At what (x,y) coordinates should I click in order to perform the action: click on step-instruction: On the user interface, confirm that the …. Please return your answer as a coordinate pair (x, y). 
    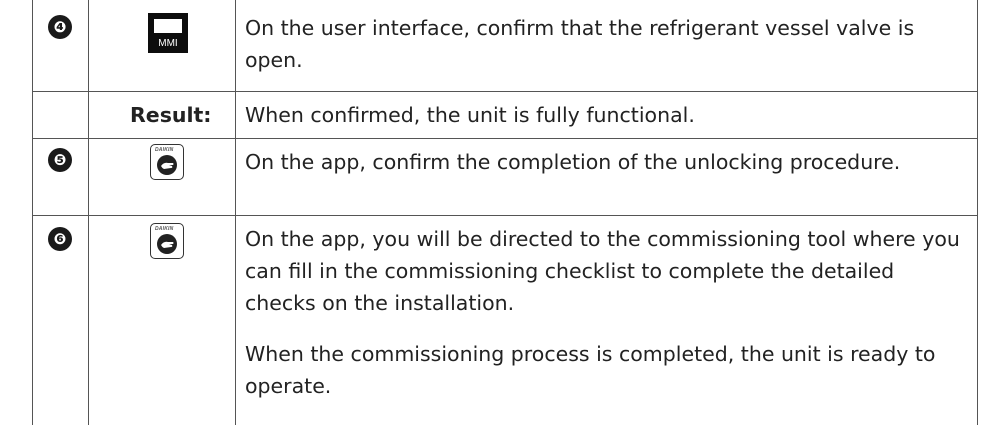
    Looking at the image, I should click on (580, 44).